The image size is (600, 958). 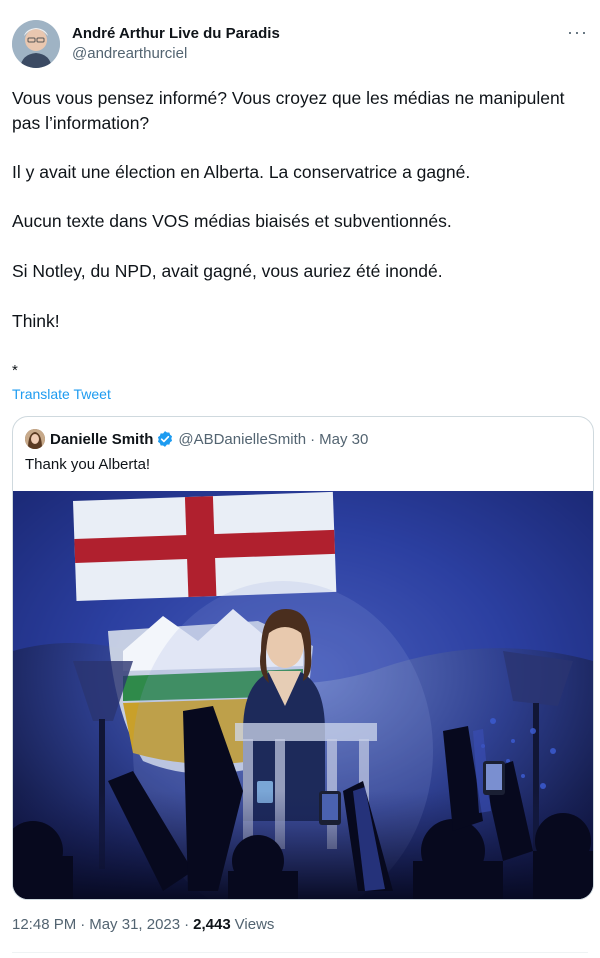 I want to click on views-label: Views, so click(x=254, y=924).